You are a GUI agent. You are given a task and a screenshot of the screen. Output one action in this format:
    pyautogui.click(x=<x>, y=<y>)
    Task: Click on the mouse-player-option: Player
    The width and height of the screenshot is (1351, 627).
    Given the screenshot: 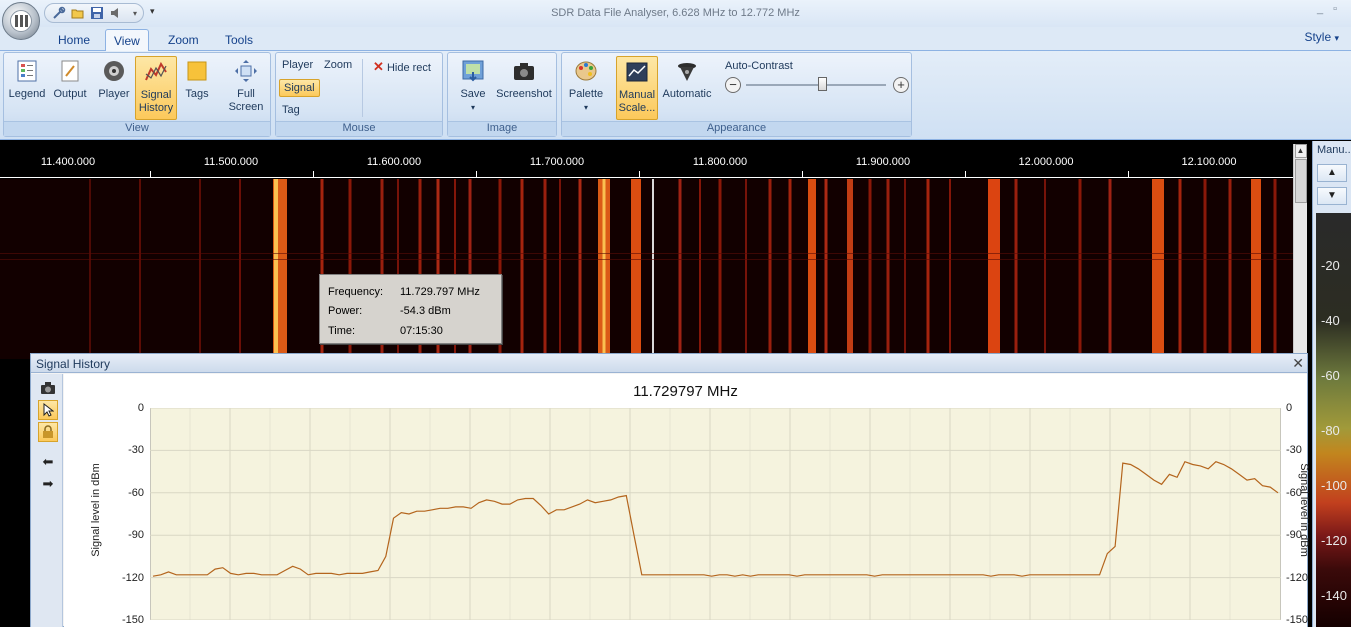 What is the action you would take?
    pyautogui.click(x=297, y=65)
    